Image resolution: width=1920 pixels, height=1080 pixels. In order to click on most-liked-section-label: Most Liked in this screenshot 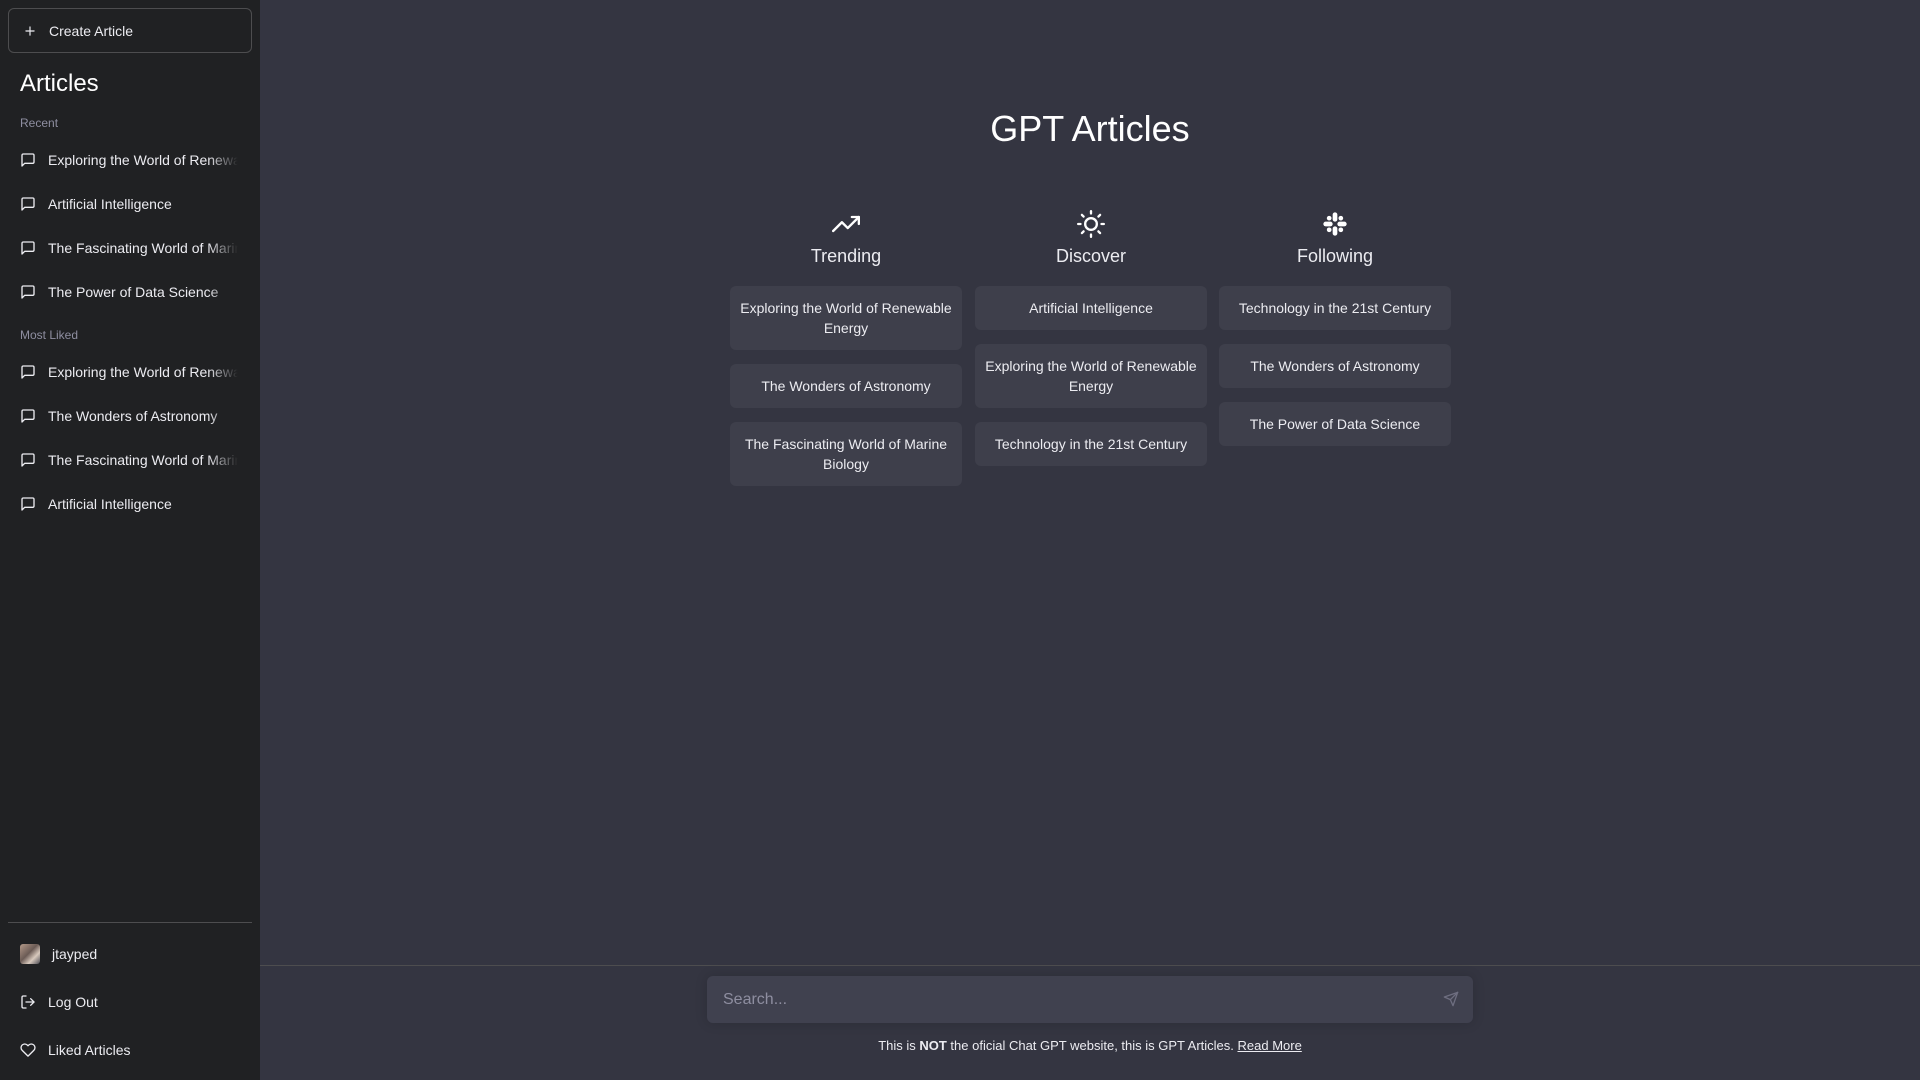, I will do `click(49, 335)`.